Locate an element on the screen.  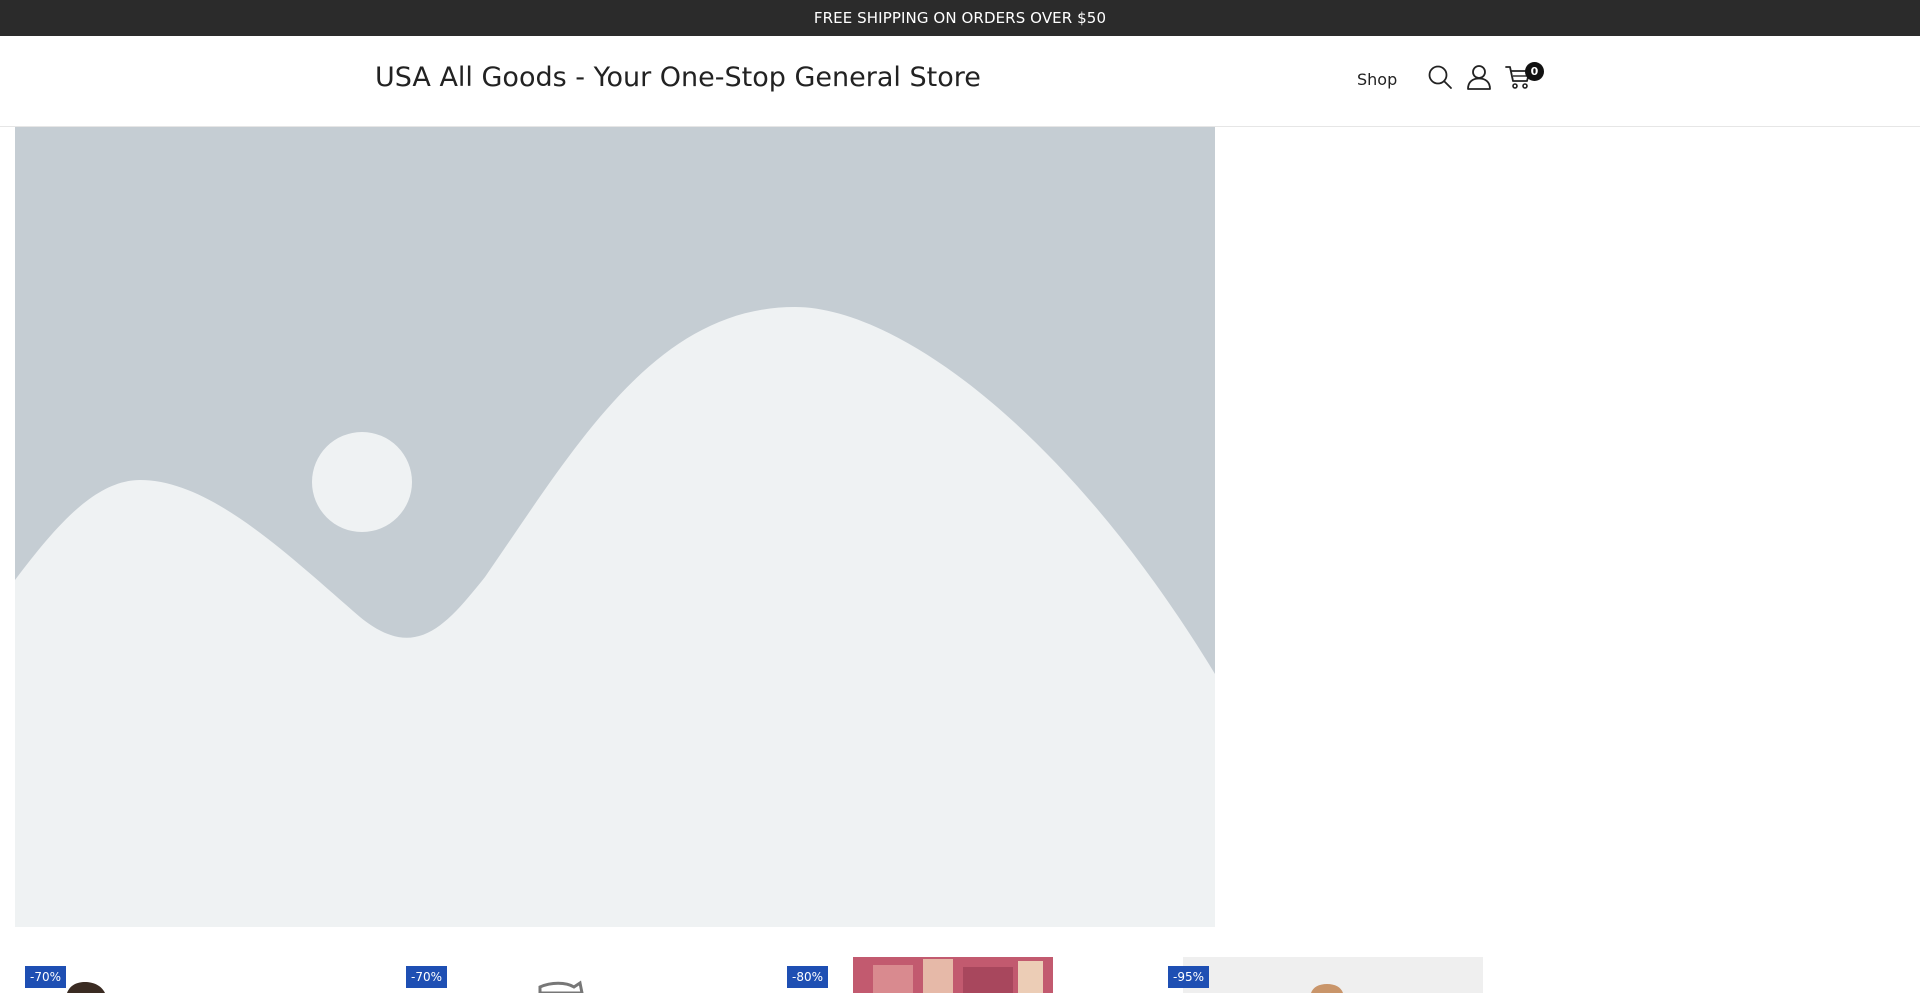
product-card: -95% is located at coordinates (1345, 975).